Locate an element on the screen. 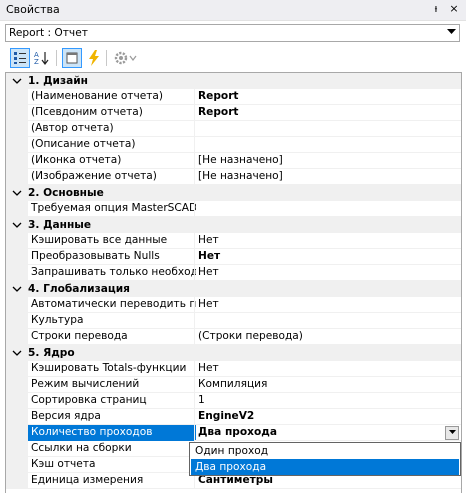 The width and height of the screenshot is (466, 493). property-row: (Автор отчета) is located at coordinates (233, 129).